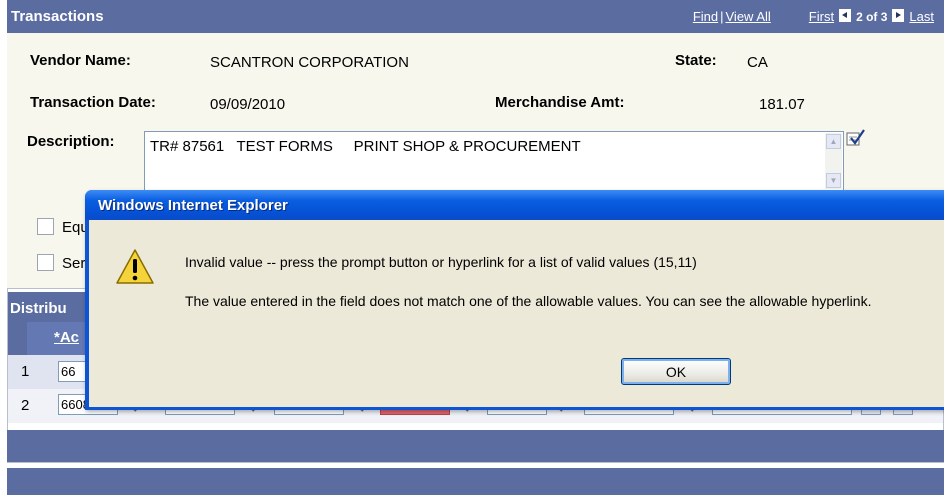 The height and width of the screenshot is (495, 944). Describe the element at coordinates (748, 16) in the screenshot. I see `view-all-link: View All` at that location.